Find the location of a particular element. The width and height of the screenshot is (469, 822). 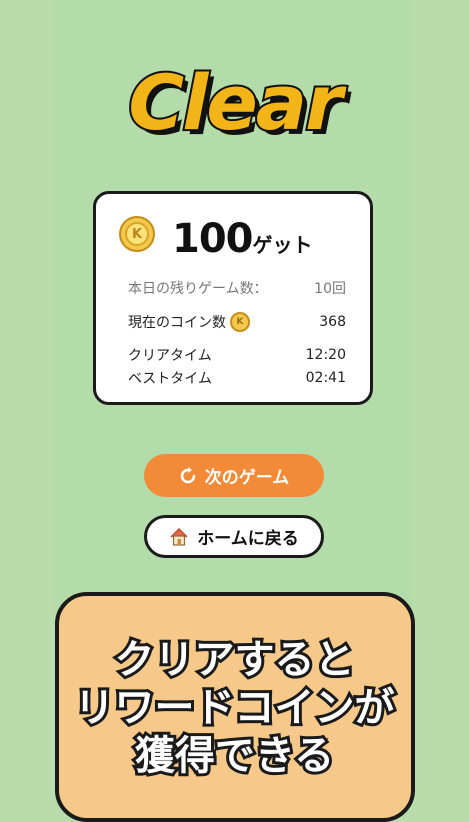

remaining-games-row: 本日の残りゲーム数： 10回 is located at coordinates (237, 288).